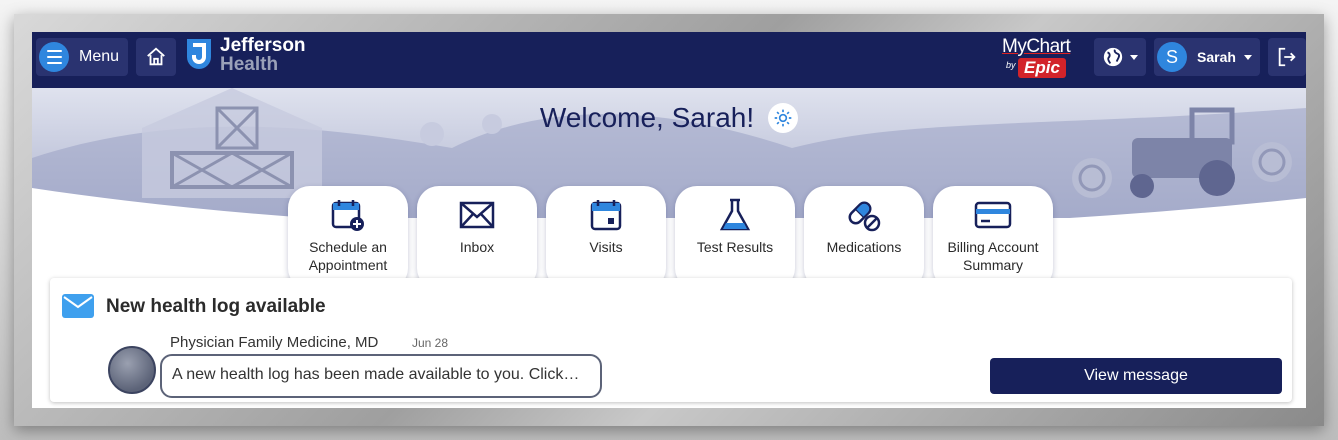  I want to click on globe-icon, so click(1113, 57).